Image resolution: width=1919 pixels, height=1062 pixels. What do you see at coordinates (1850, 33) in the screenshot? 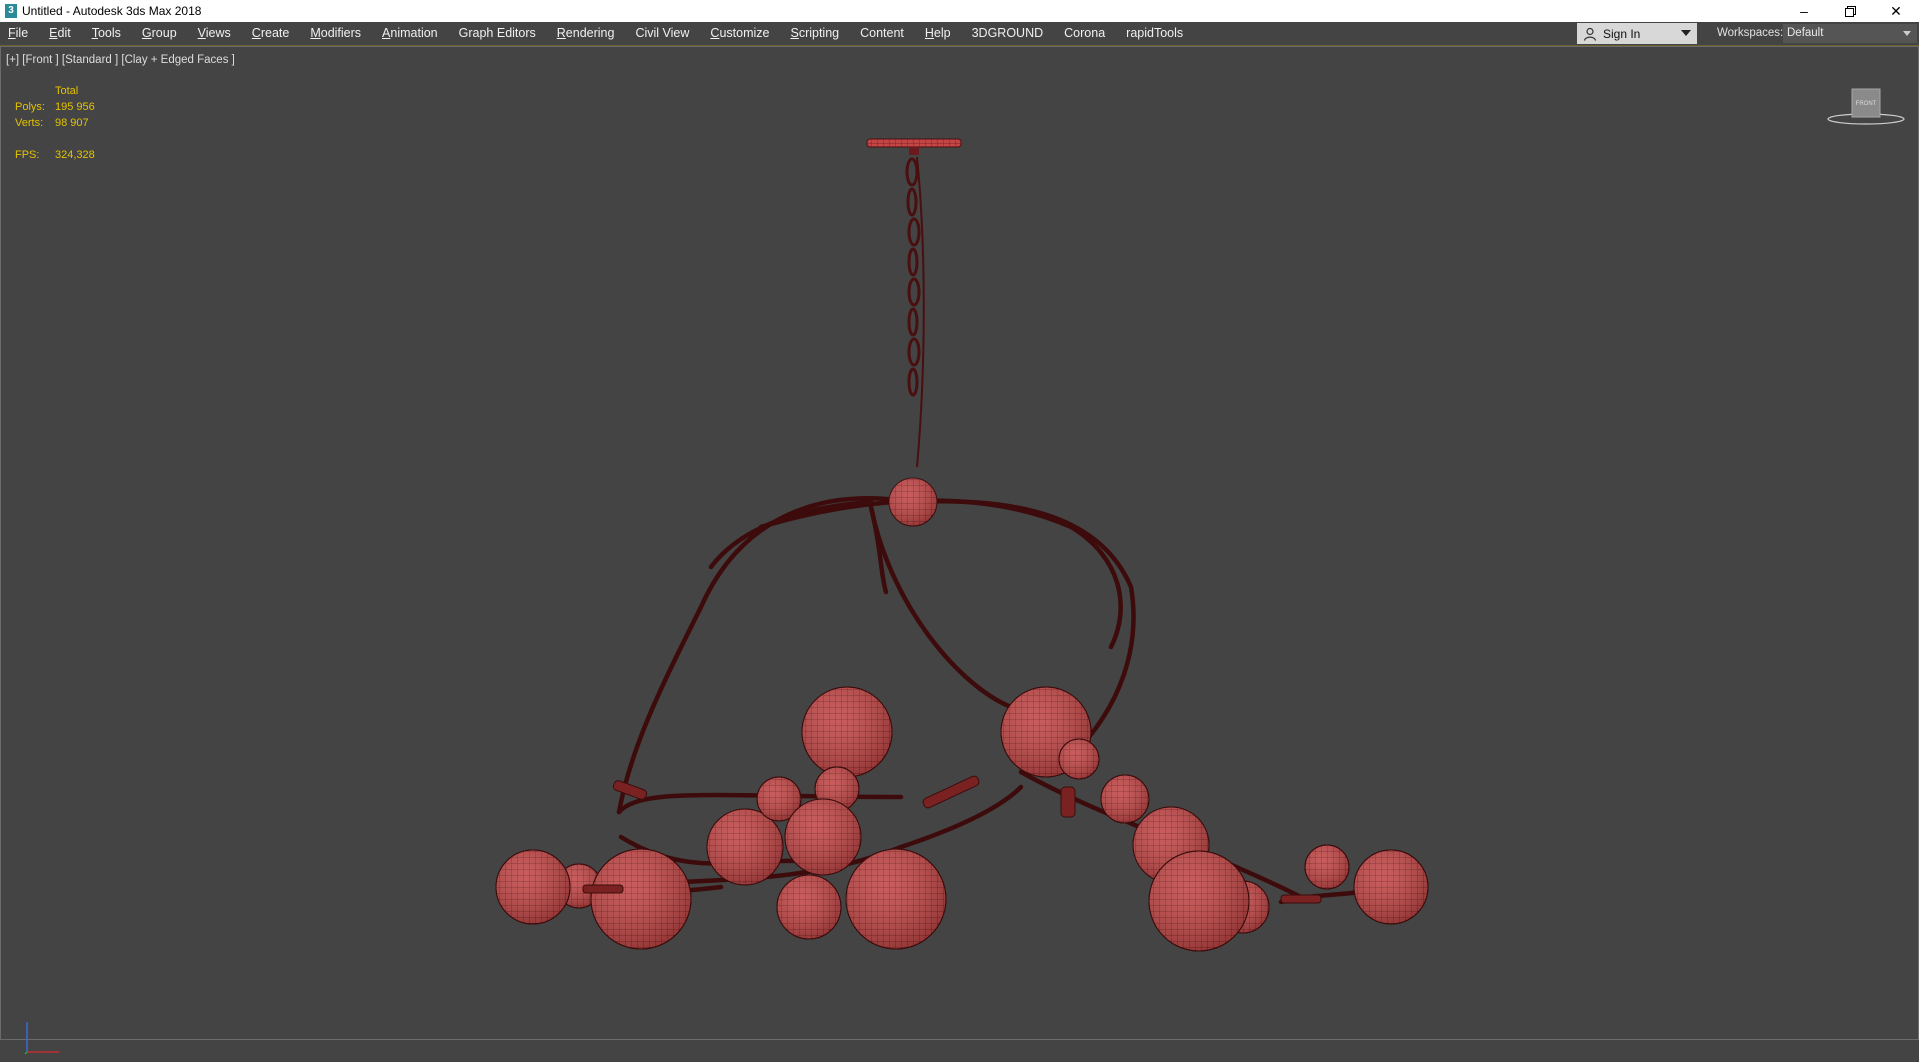
I see `workspaces-dropdown: Default` at bounding box center [1850, 33].